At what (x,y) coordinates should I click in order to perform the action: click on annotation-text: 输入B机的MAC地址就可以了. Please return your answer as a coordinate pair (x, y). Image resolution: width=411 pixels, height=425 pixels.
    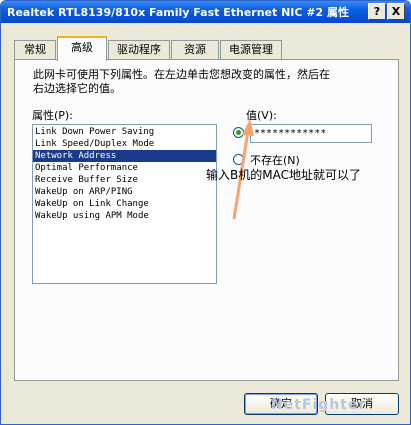
    Looking at the image, I should click on (283, 175).